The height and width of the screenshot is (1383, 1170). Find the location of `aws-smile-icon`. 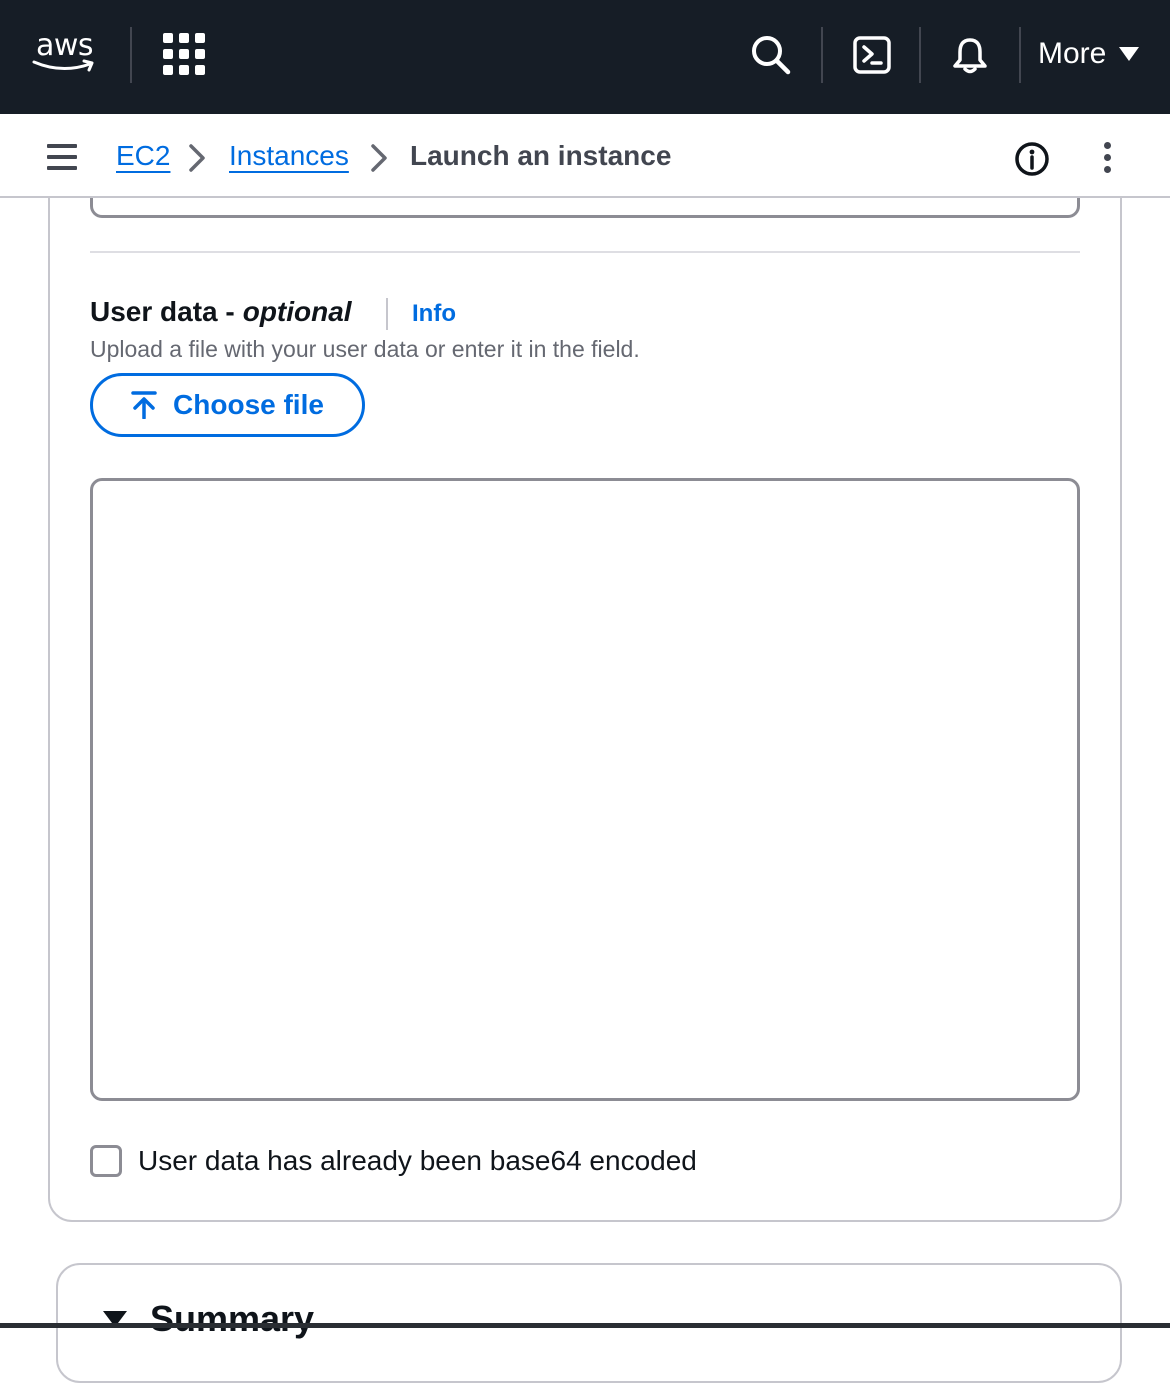

aws-smile-icon is located at coordinates (63, 65).